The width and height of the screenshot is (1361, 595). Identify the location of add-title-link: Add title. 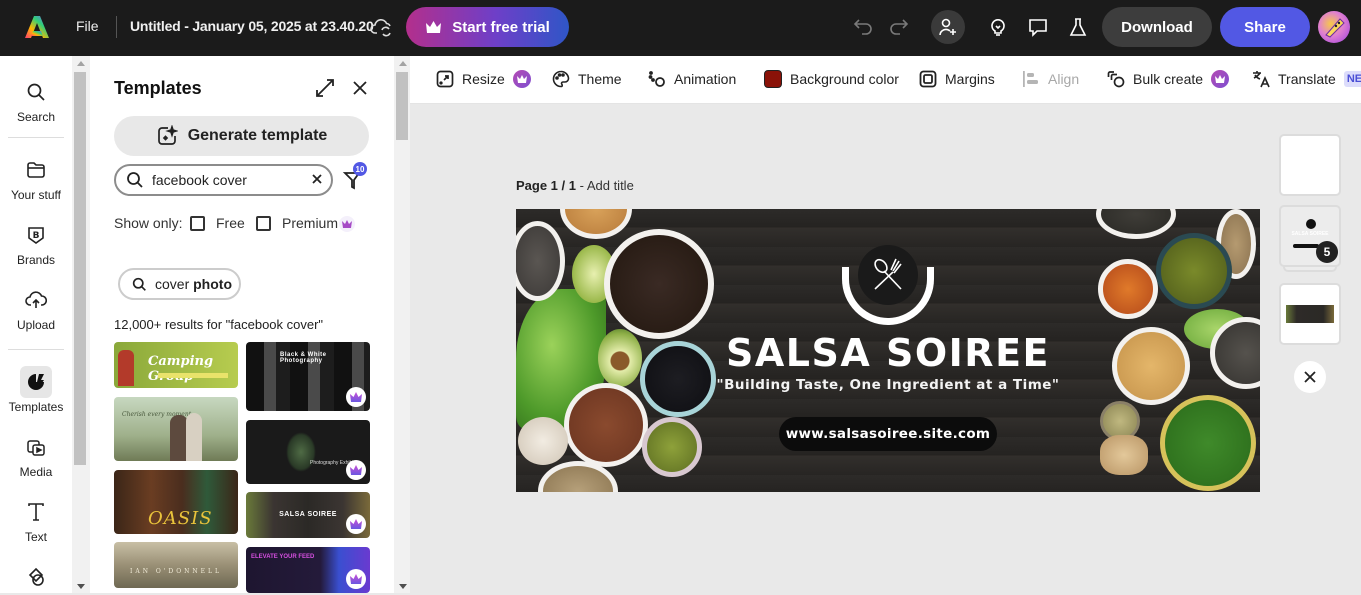
(610, 185).